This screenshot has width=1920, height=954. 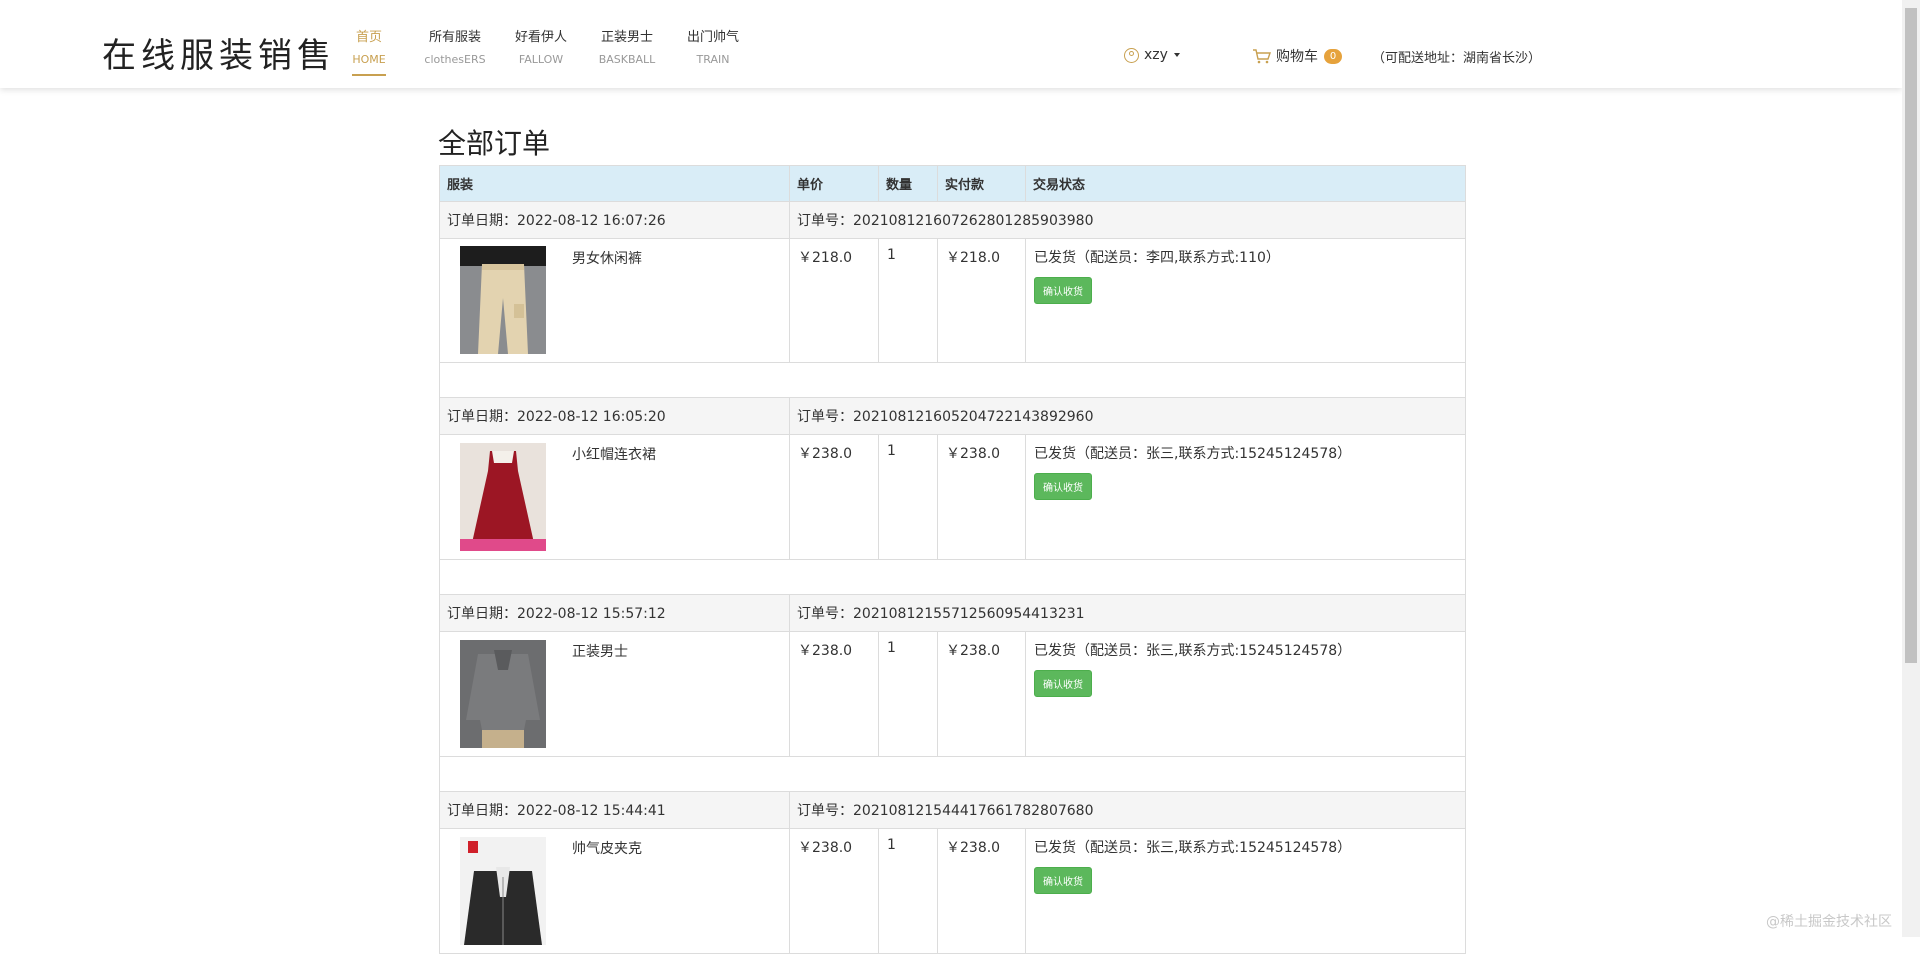 What do you see at coordinates (1157, 258) in the screenshot?
I see `order-status: 已发货（配送员：李四,联系方式:110）` at bounding box center [1157, 258].